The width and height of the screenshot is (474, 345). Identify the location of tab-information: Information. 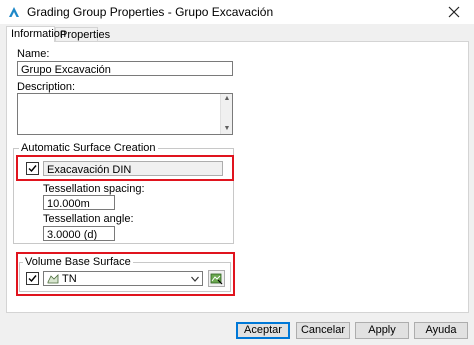
(36, 34).